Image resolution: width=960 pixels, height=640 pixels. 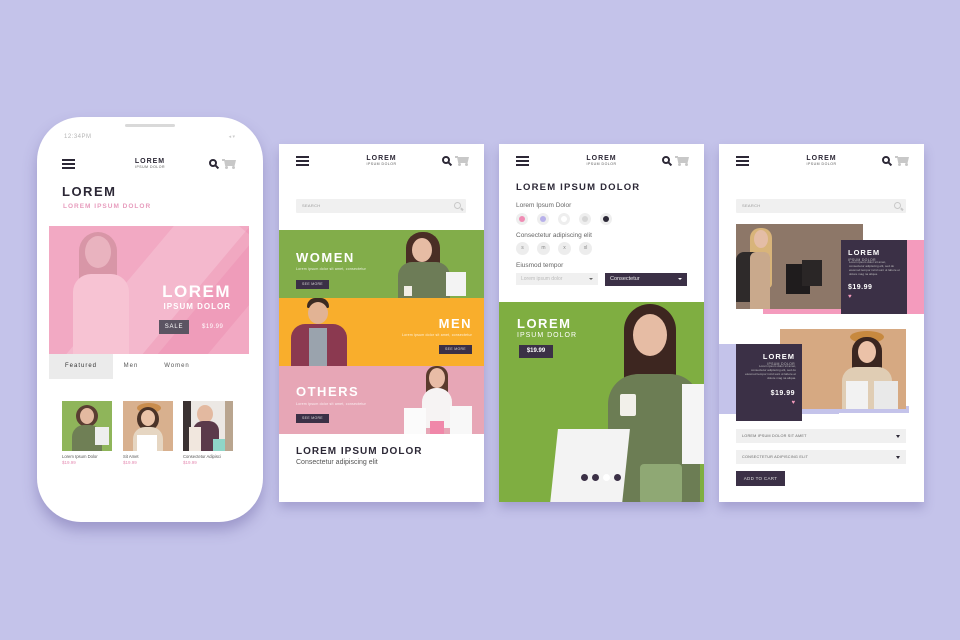 What do you see at coordinates (915, 277) in the screenshot?
I see `decor-pink-block` at bounding box center [915, 277].